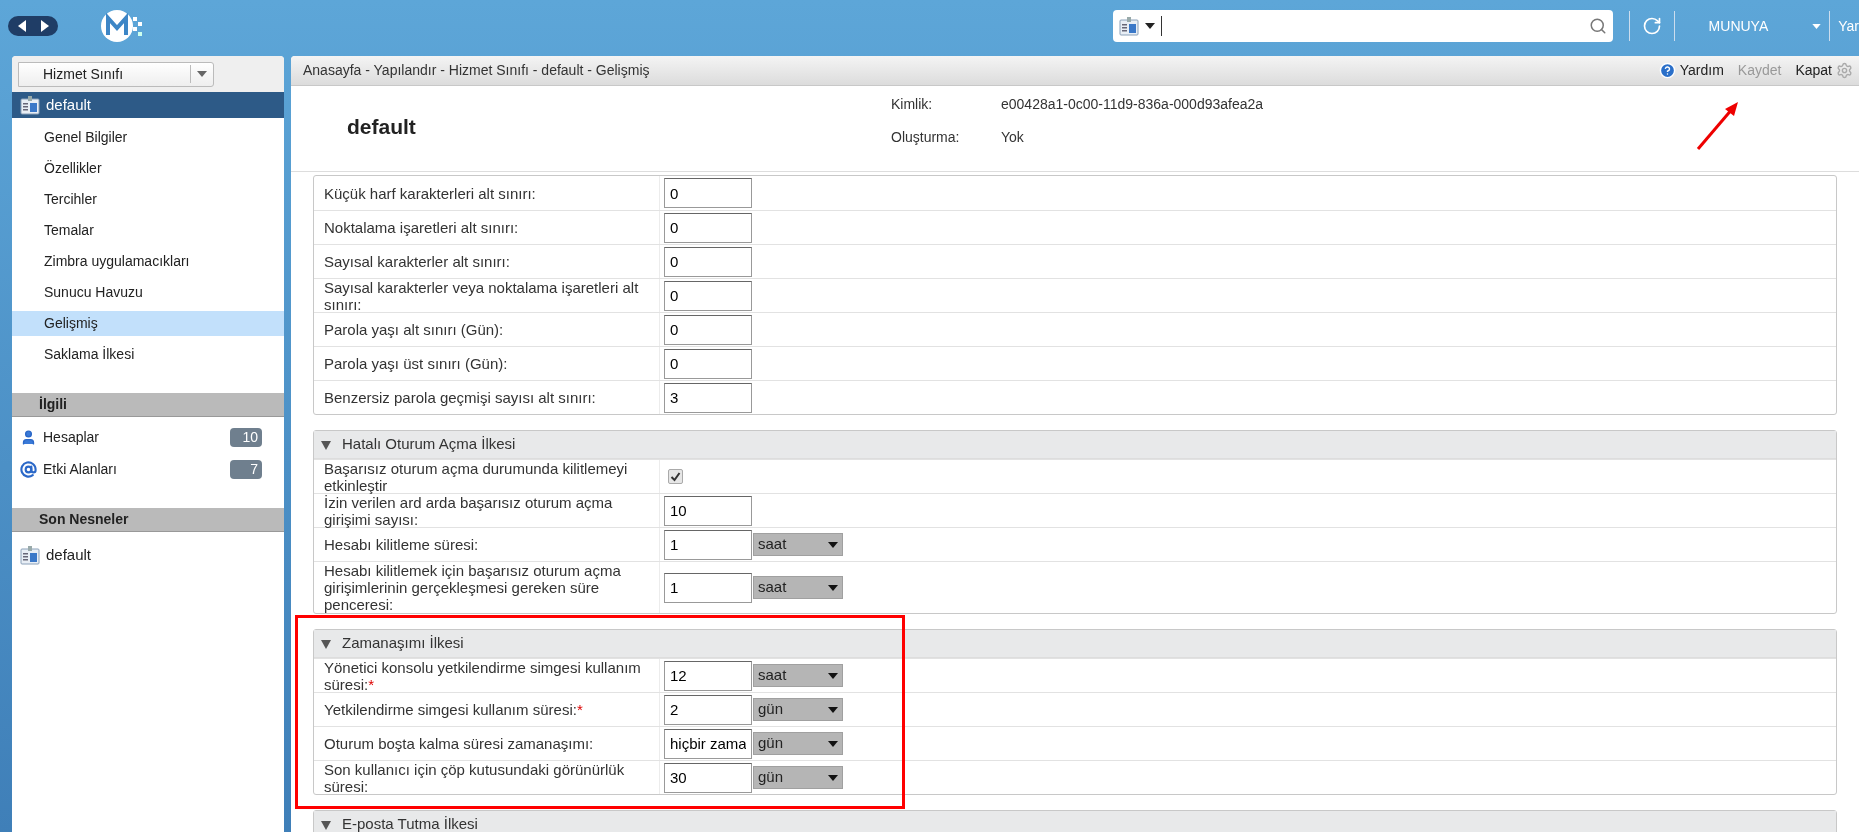 This screenshot has width=1859, height=832. I want to click on sidebar-item: Genel Bilgiler, so click(148, 137).